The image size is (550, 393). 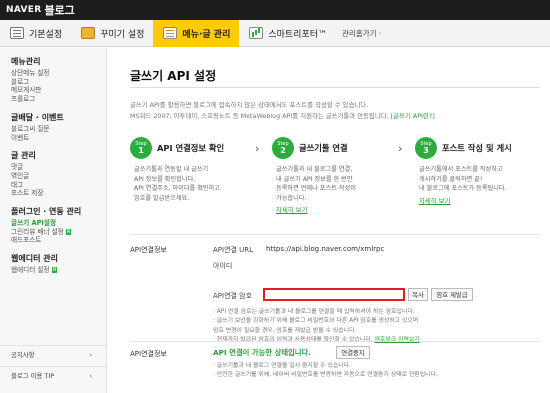 What do you see at coordinates (361, 33) in the screenshot?
I see `admin-home-link: 관리홈가기 ·` at bounding box center [361, 33].